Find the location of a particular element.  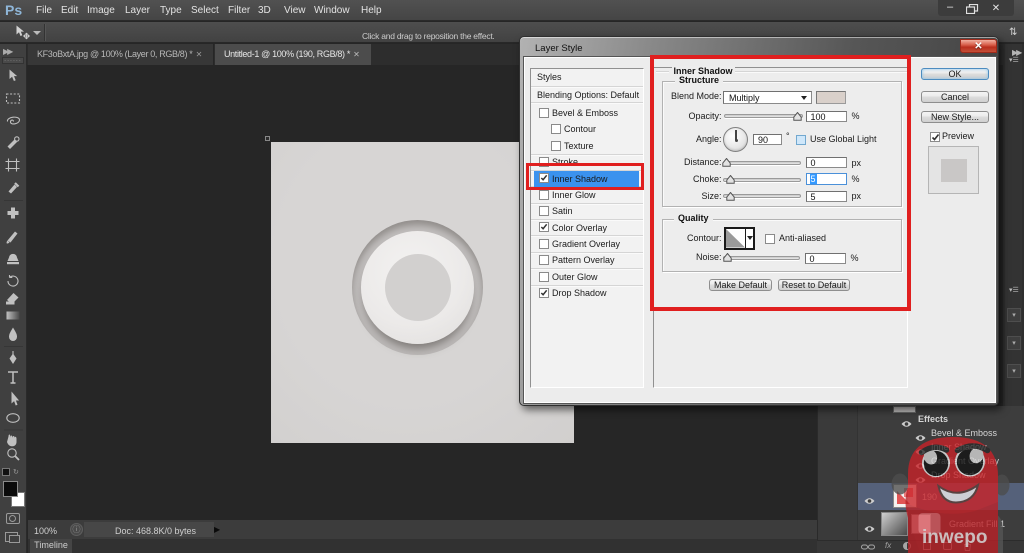

svg-text: inwepo is located at coordinates (954, 537).